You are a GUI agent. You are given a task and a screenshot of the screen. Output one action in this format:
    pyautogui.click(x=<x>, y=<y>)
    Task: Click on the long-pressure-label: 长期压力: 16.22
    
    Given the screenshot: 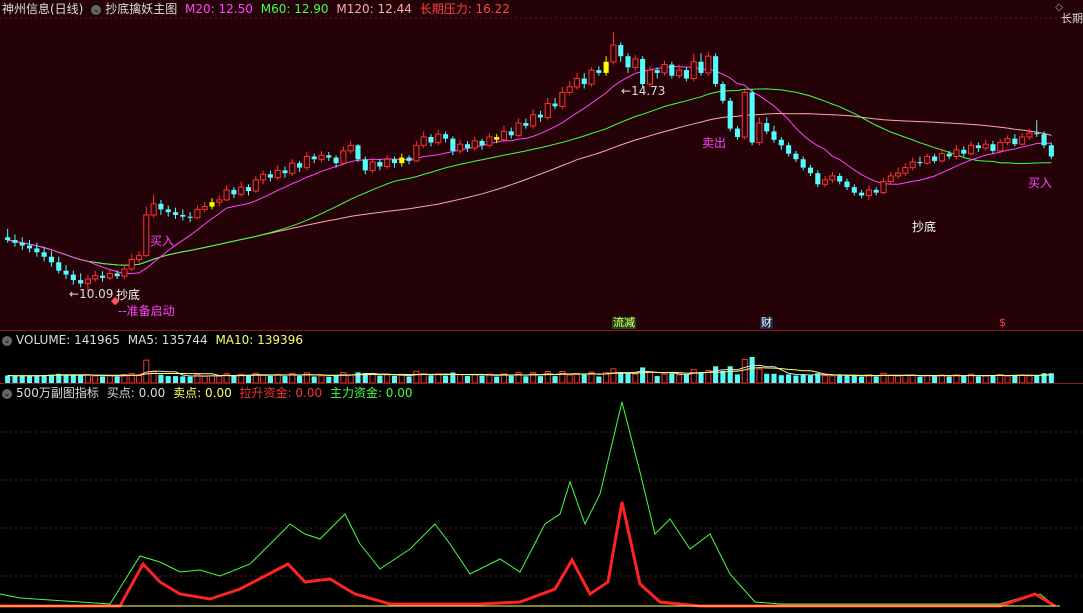 What is the action you would take?
    pyautogui.click(x=464, y=9)
    